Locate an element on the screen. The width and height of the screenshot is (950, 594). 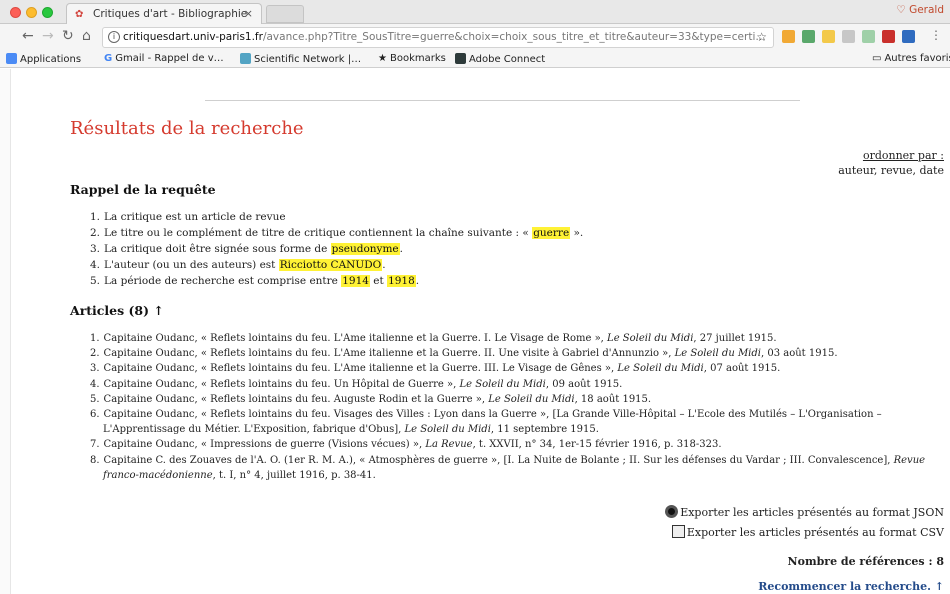
bookmark-star-icon: ☆ is located at coordinates (761, 37).